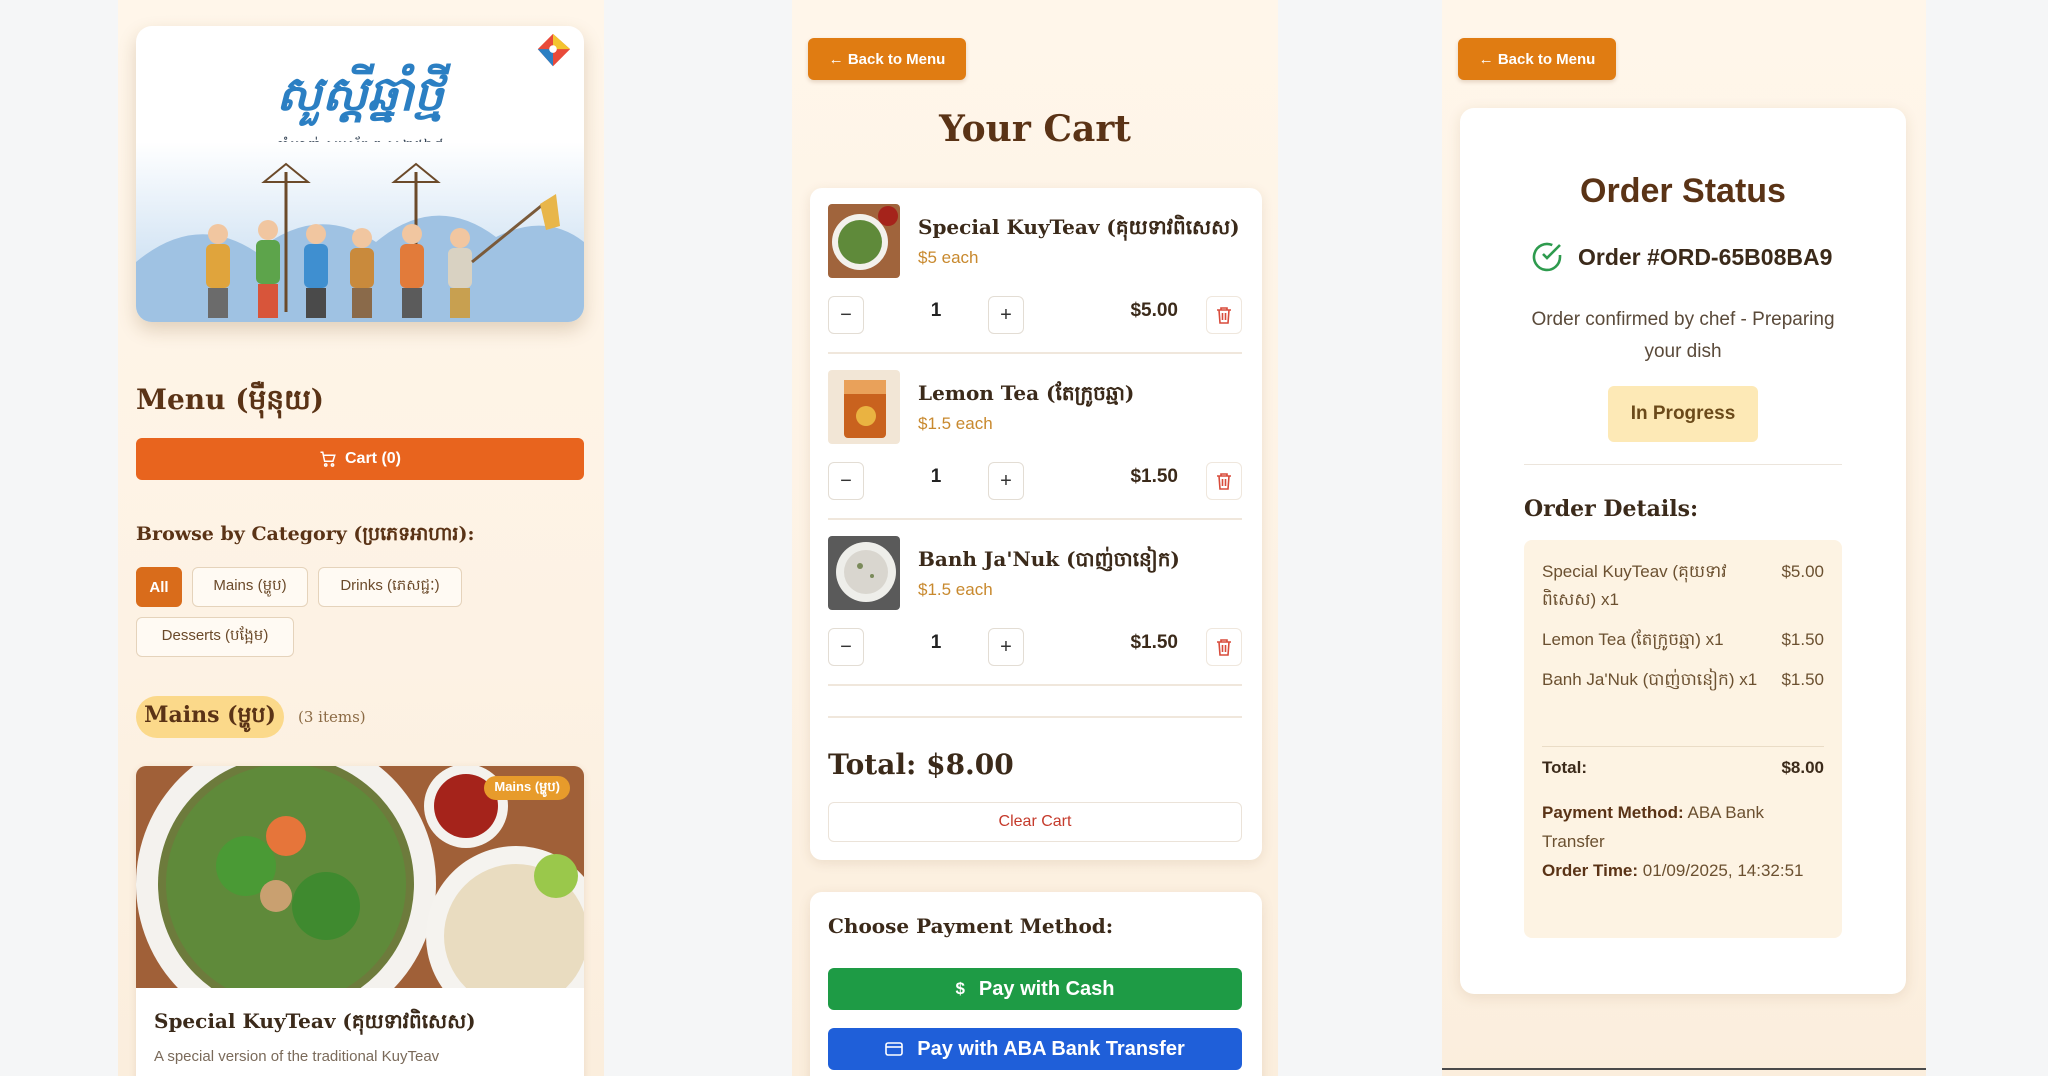 The height and width of the screenshot is (1076, 2048). I want to click on total-divider, so click(1035, 717).